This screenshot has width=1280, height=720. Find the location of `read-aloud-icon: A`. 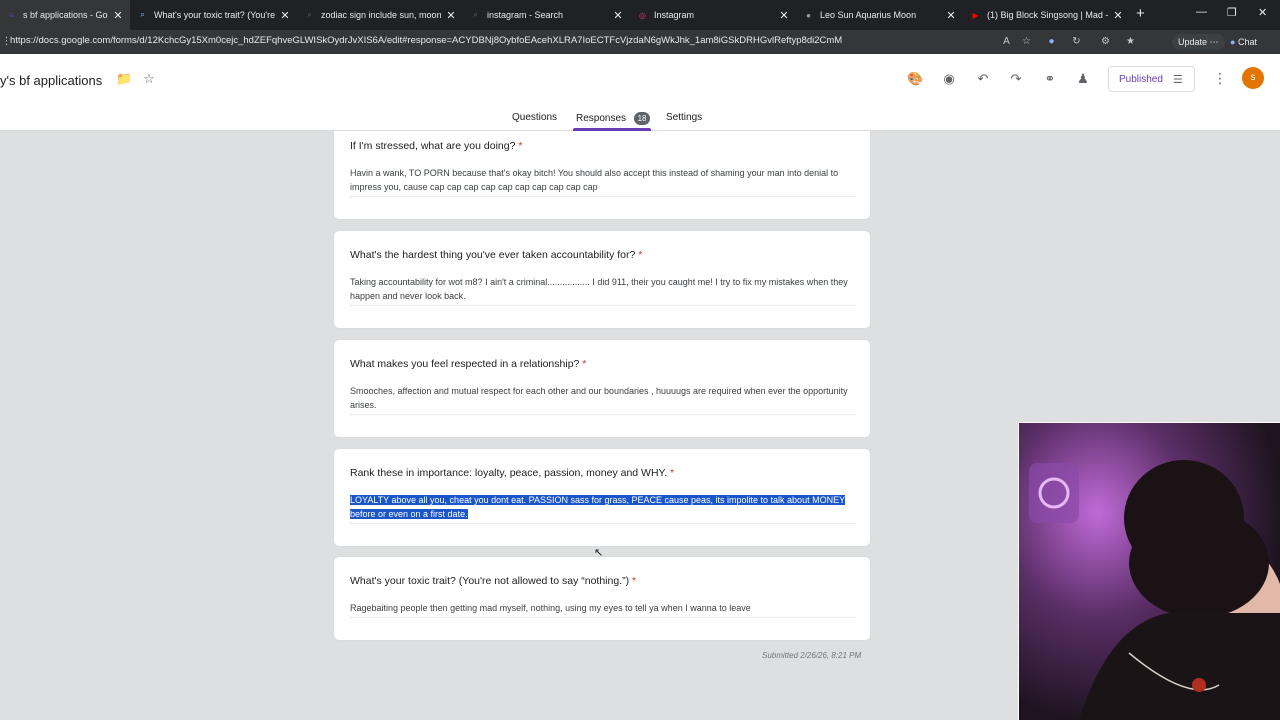

read-aloud-icon: A is located at coordinates (1006, 41).